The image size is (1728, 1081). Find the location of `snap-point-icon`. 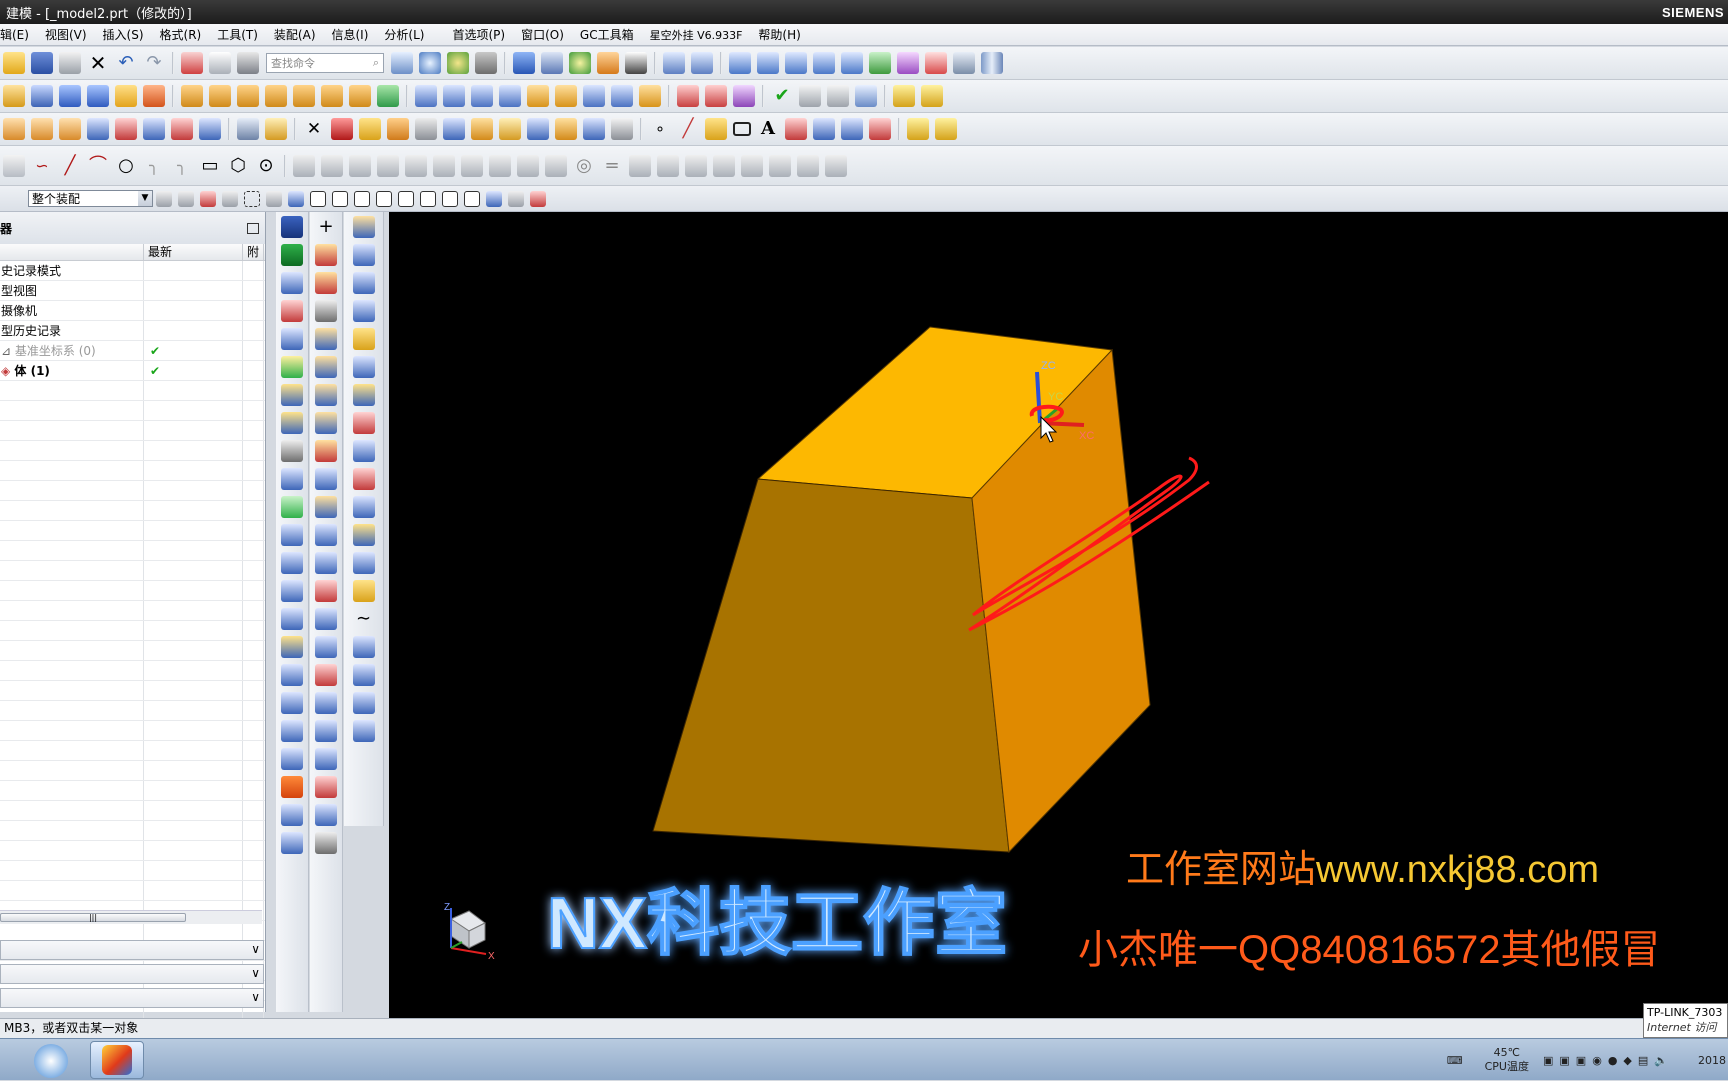

snap-point-icon is located at coordinates (450, 198).